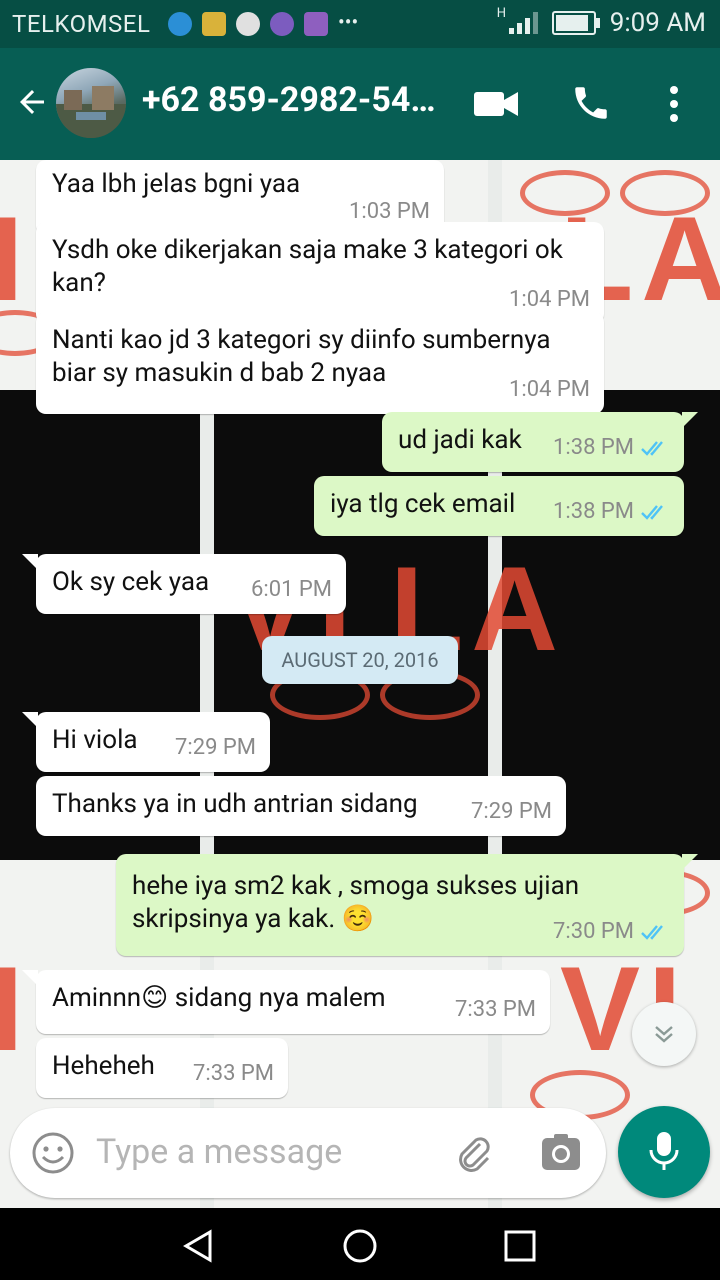  I want to click on double-chevron-down-icon, so click(664, 1034).